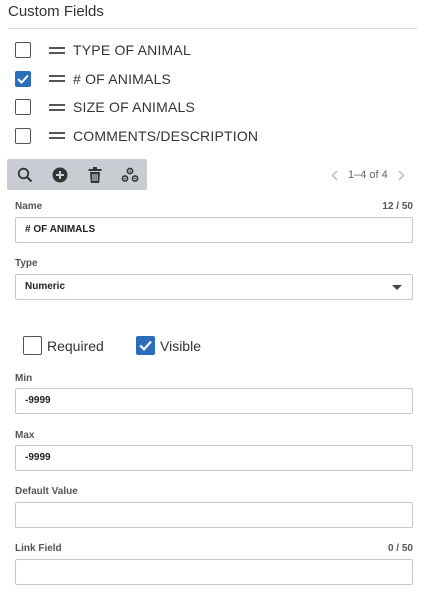 The height and width of the screenshot is (597, 424). Describe the element at coordinates (26, 263) in the screenshot. I see `type-label: Type` at that location.